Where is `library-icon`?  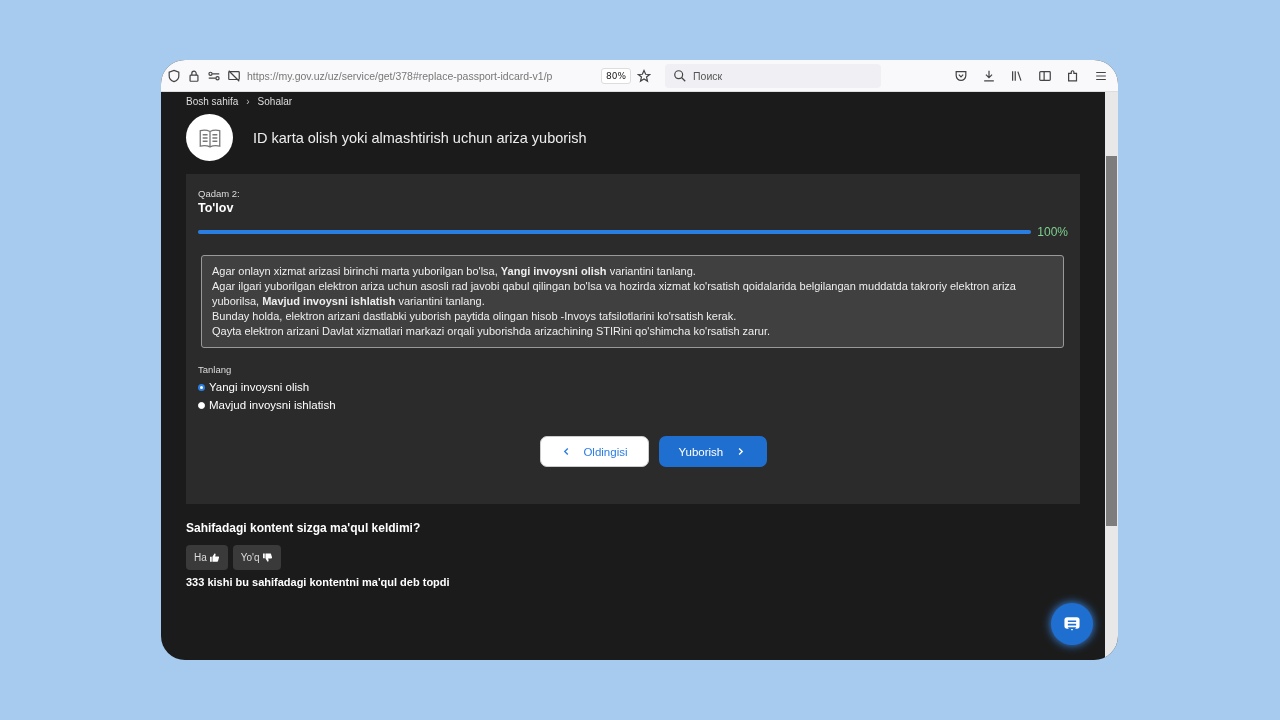 library-icon is located at coordinates (1017, 75).